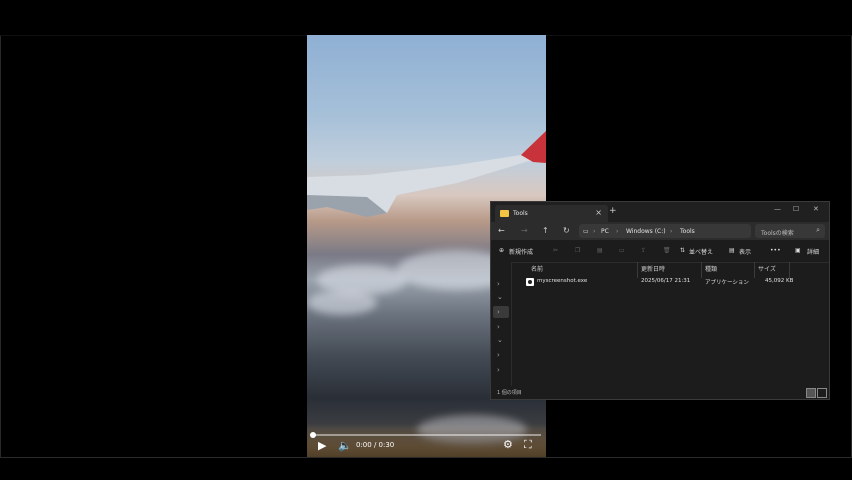 The image size is (852, 480). What do you see at coordinates (508, 445) in the screenshot?
I see `settings-icon: ⚙` at bounding box center [508, 445].